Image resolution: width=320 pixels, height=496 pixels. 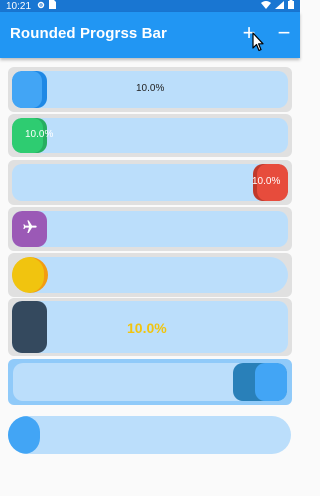 What do you see at coordinates (88, 33) in the screenshot?
I see `page-title: Rounded Progrss Bar` at bounding box center [88, 33].